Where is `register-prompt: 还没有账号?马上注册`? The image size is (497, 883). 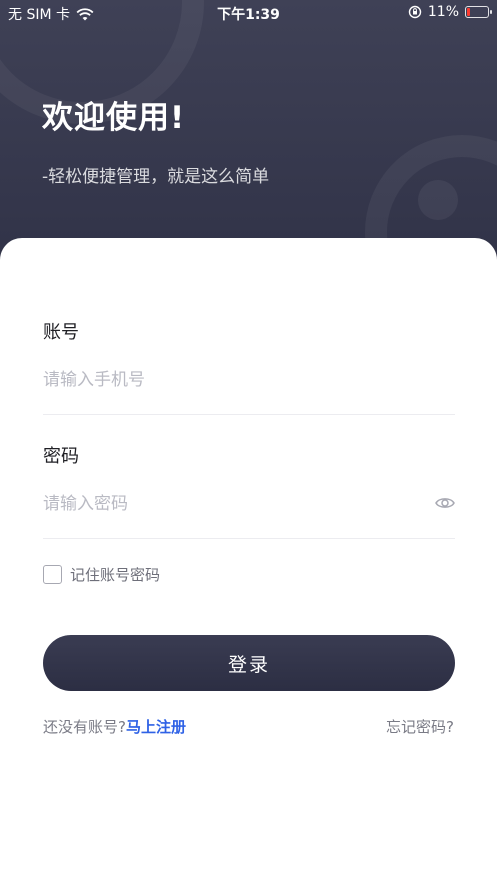 register-prompt: 还没有账号?马上注册 is located at coordinates (114, 726).